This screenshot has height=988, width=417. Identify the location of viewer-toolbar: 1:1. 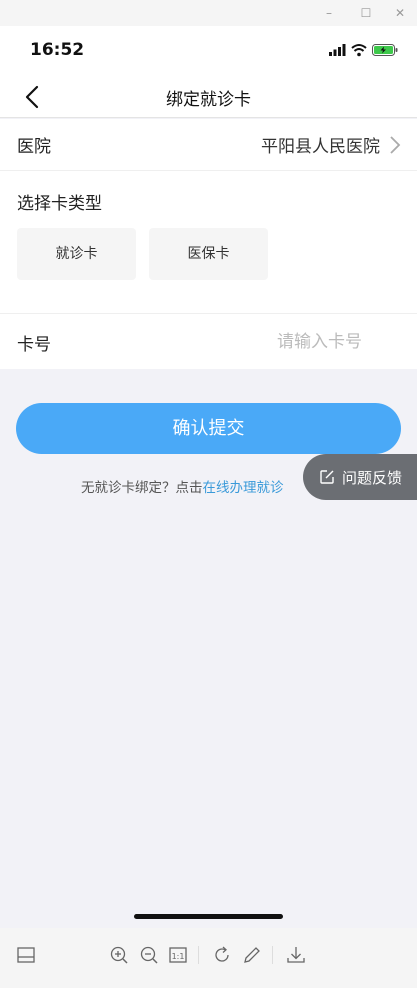
(208, 958).